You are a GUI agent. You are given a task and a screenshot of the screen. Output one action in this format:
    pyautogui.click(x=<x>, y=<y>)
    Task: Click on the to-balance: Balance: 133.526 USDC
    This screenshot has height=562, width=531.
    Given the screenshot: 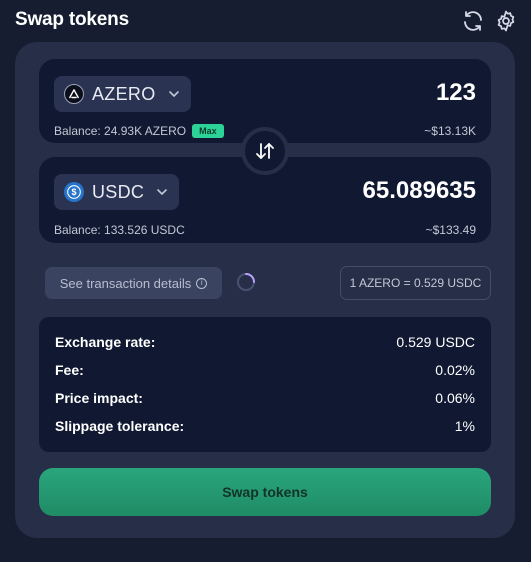 What is the action you would take?
    pyautogui.click(x=119, y=230)
    